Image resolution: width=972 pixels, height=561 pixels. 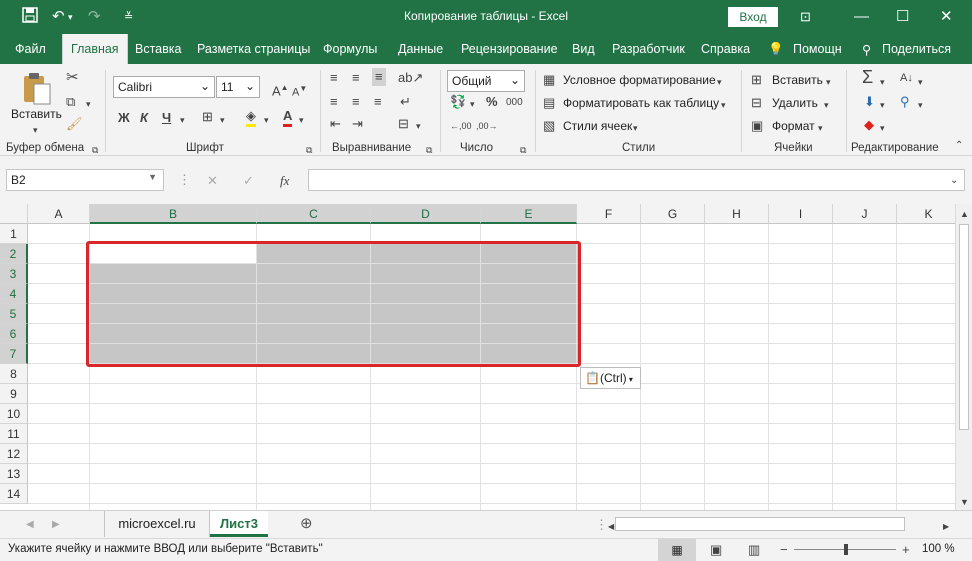 I want to click on decrease-font-icon: A▼, so click(x=299, y=91).